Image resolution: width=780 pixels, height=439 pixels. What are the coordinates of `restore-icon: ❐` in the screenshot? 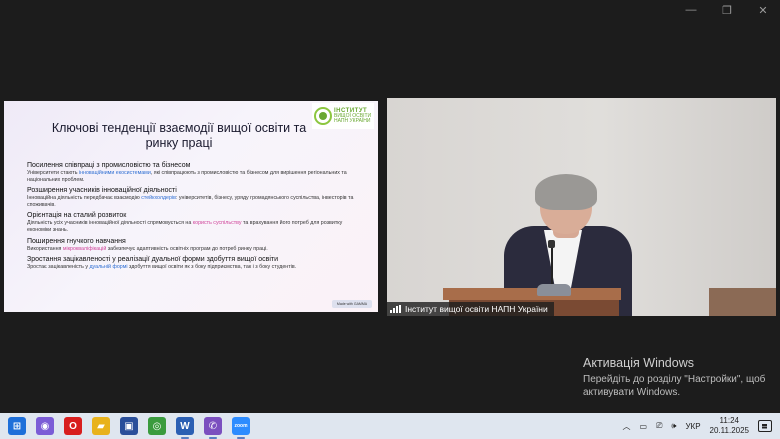 It's located at (727, 10).